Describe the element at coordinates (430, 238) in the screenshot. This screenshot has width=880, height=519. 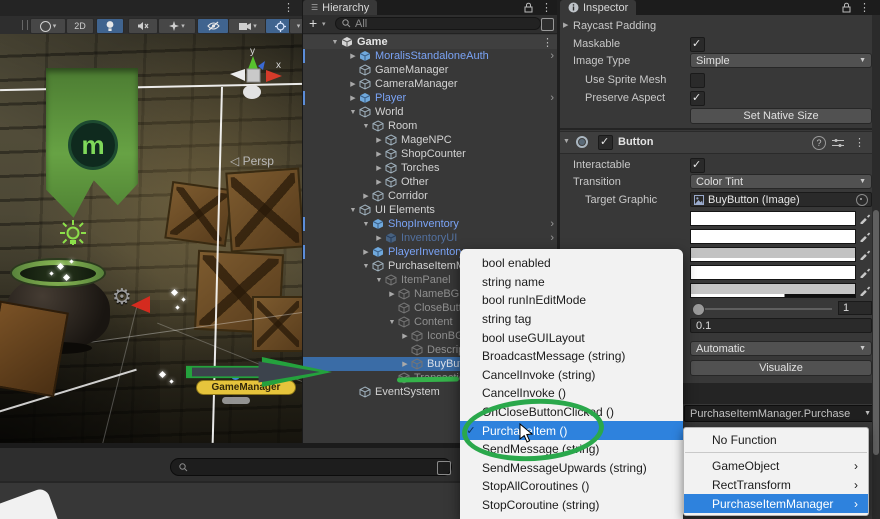
I see `hierarchy-row-inventoryui: ▶ InventoryUI ›` at that location.